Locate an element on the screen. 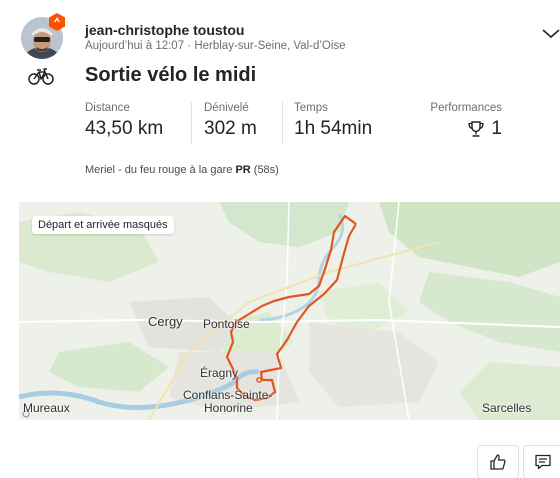  stat-value: 302 m is located at coordinates (230, 128).